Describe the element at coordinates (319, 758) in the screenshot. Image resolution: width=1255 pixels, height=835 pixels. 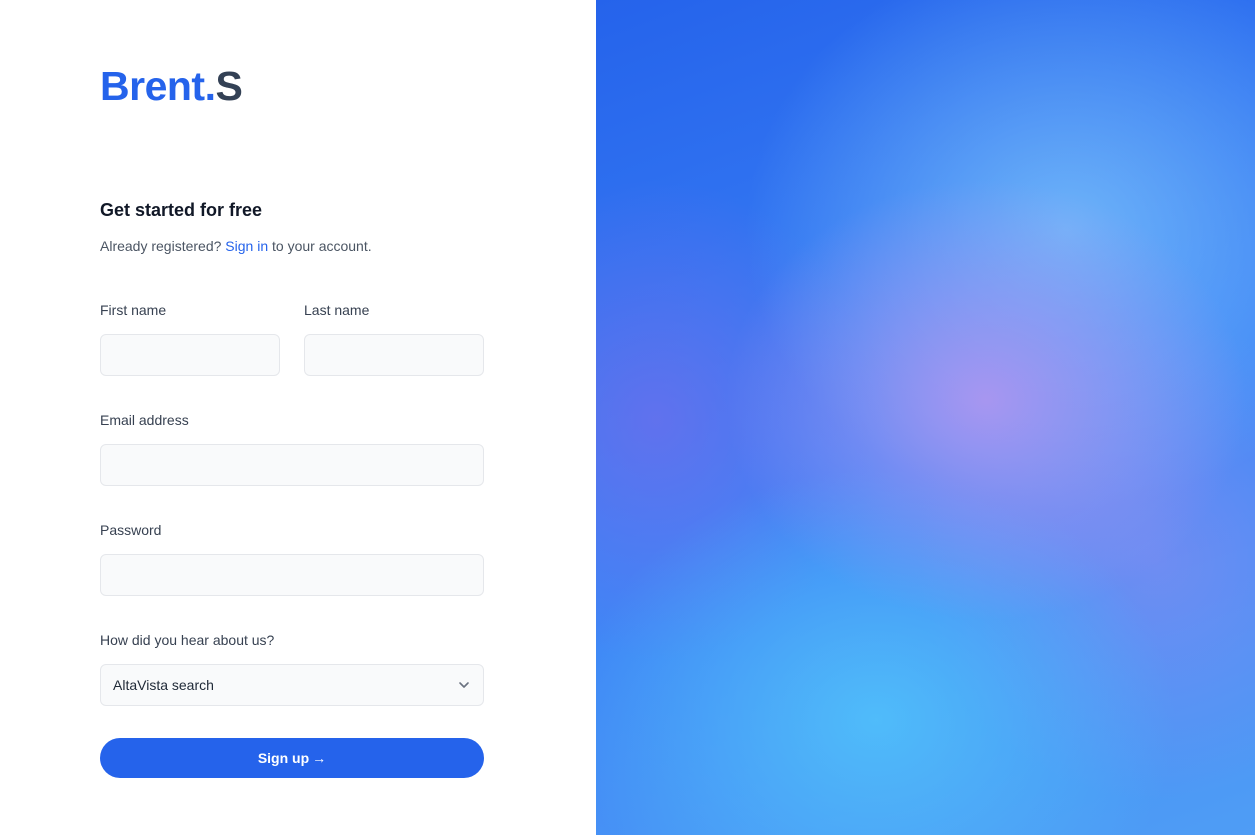
I see `arrow-right-icon: →` at that location.